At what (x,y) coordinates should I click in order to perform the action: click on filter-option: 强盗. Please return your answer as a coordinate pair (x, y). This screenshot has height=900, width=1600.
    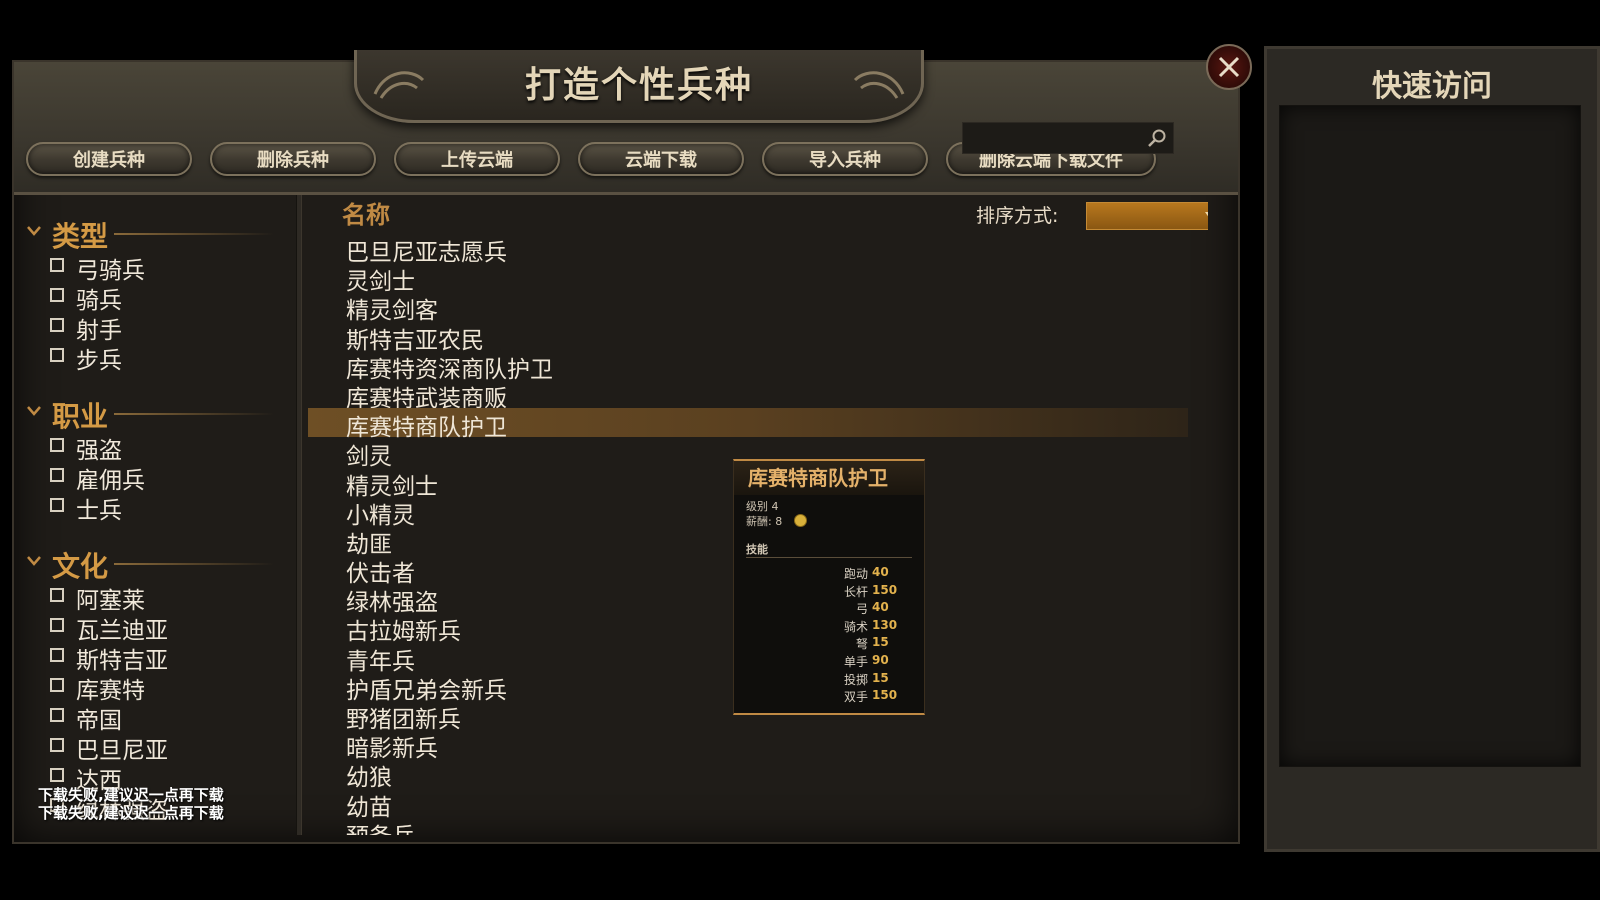
    Looking at the image, I should click on (155, 447).